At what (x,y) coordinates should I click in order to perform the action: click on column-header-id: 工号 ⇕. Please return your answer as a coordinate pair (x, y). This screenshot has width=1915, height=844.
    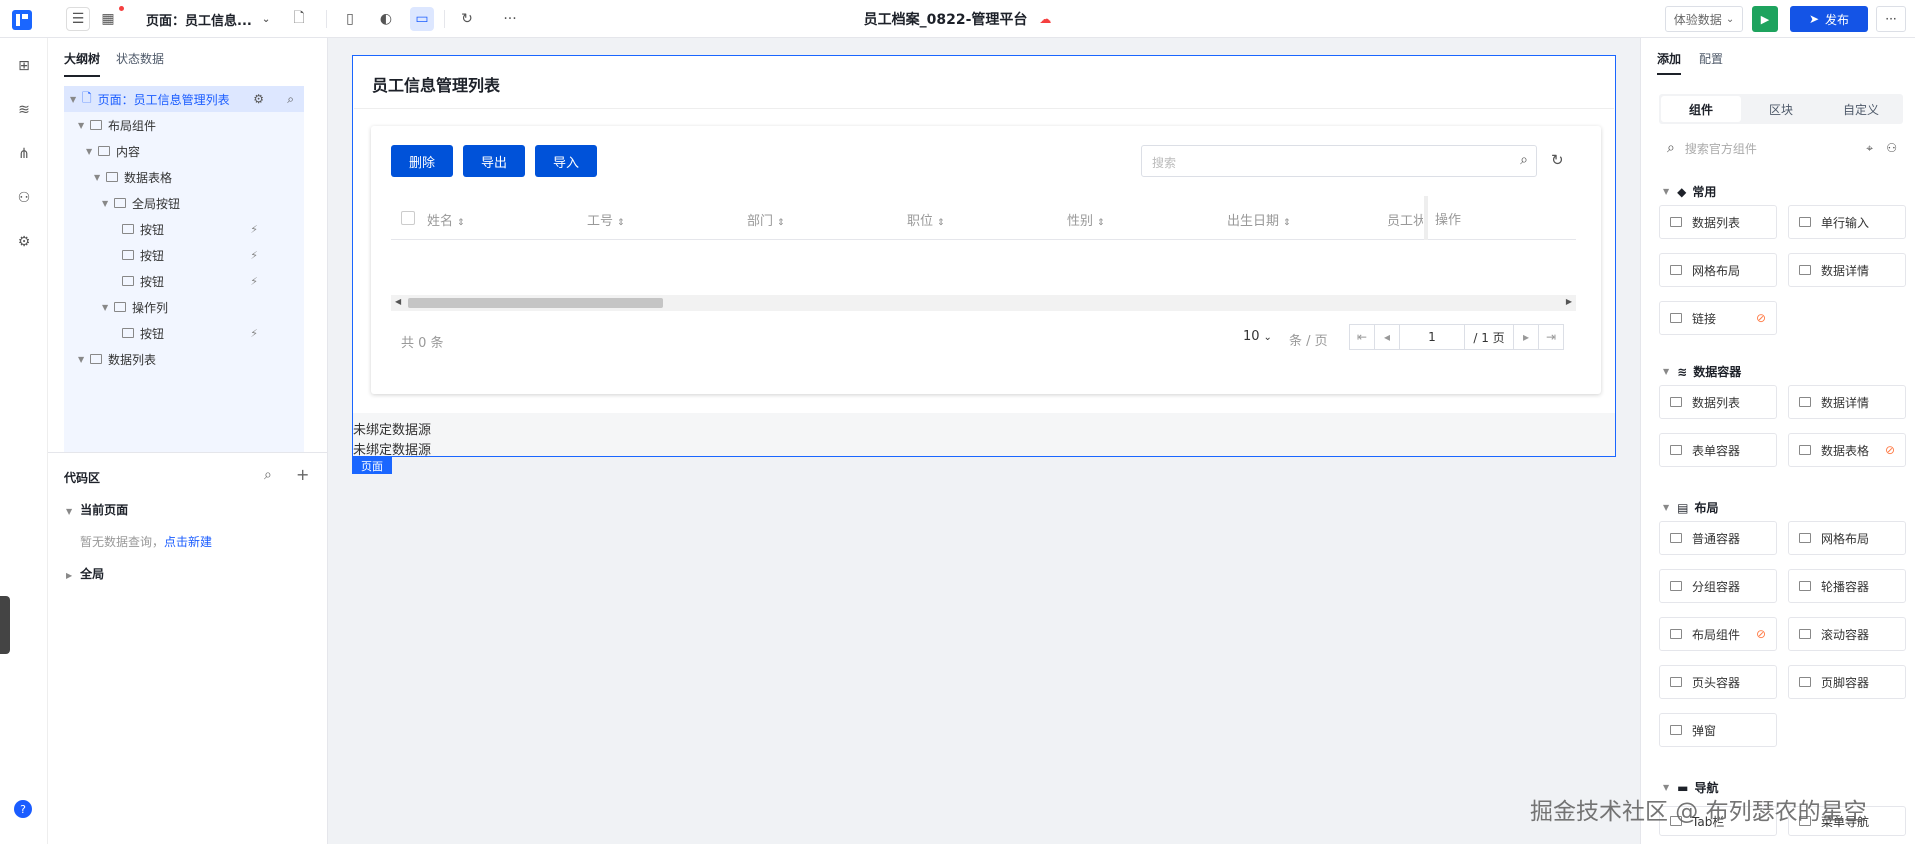
    Looking at the image, I should click on (606, 219).